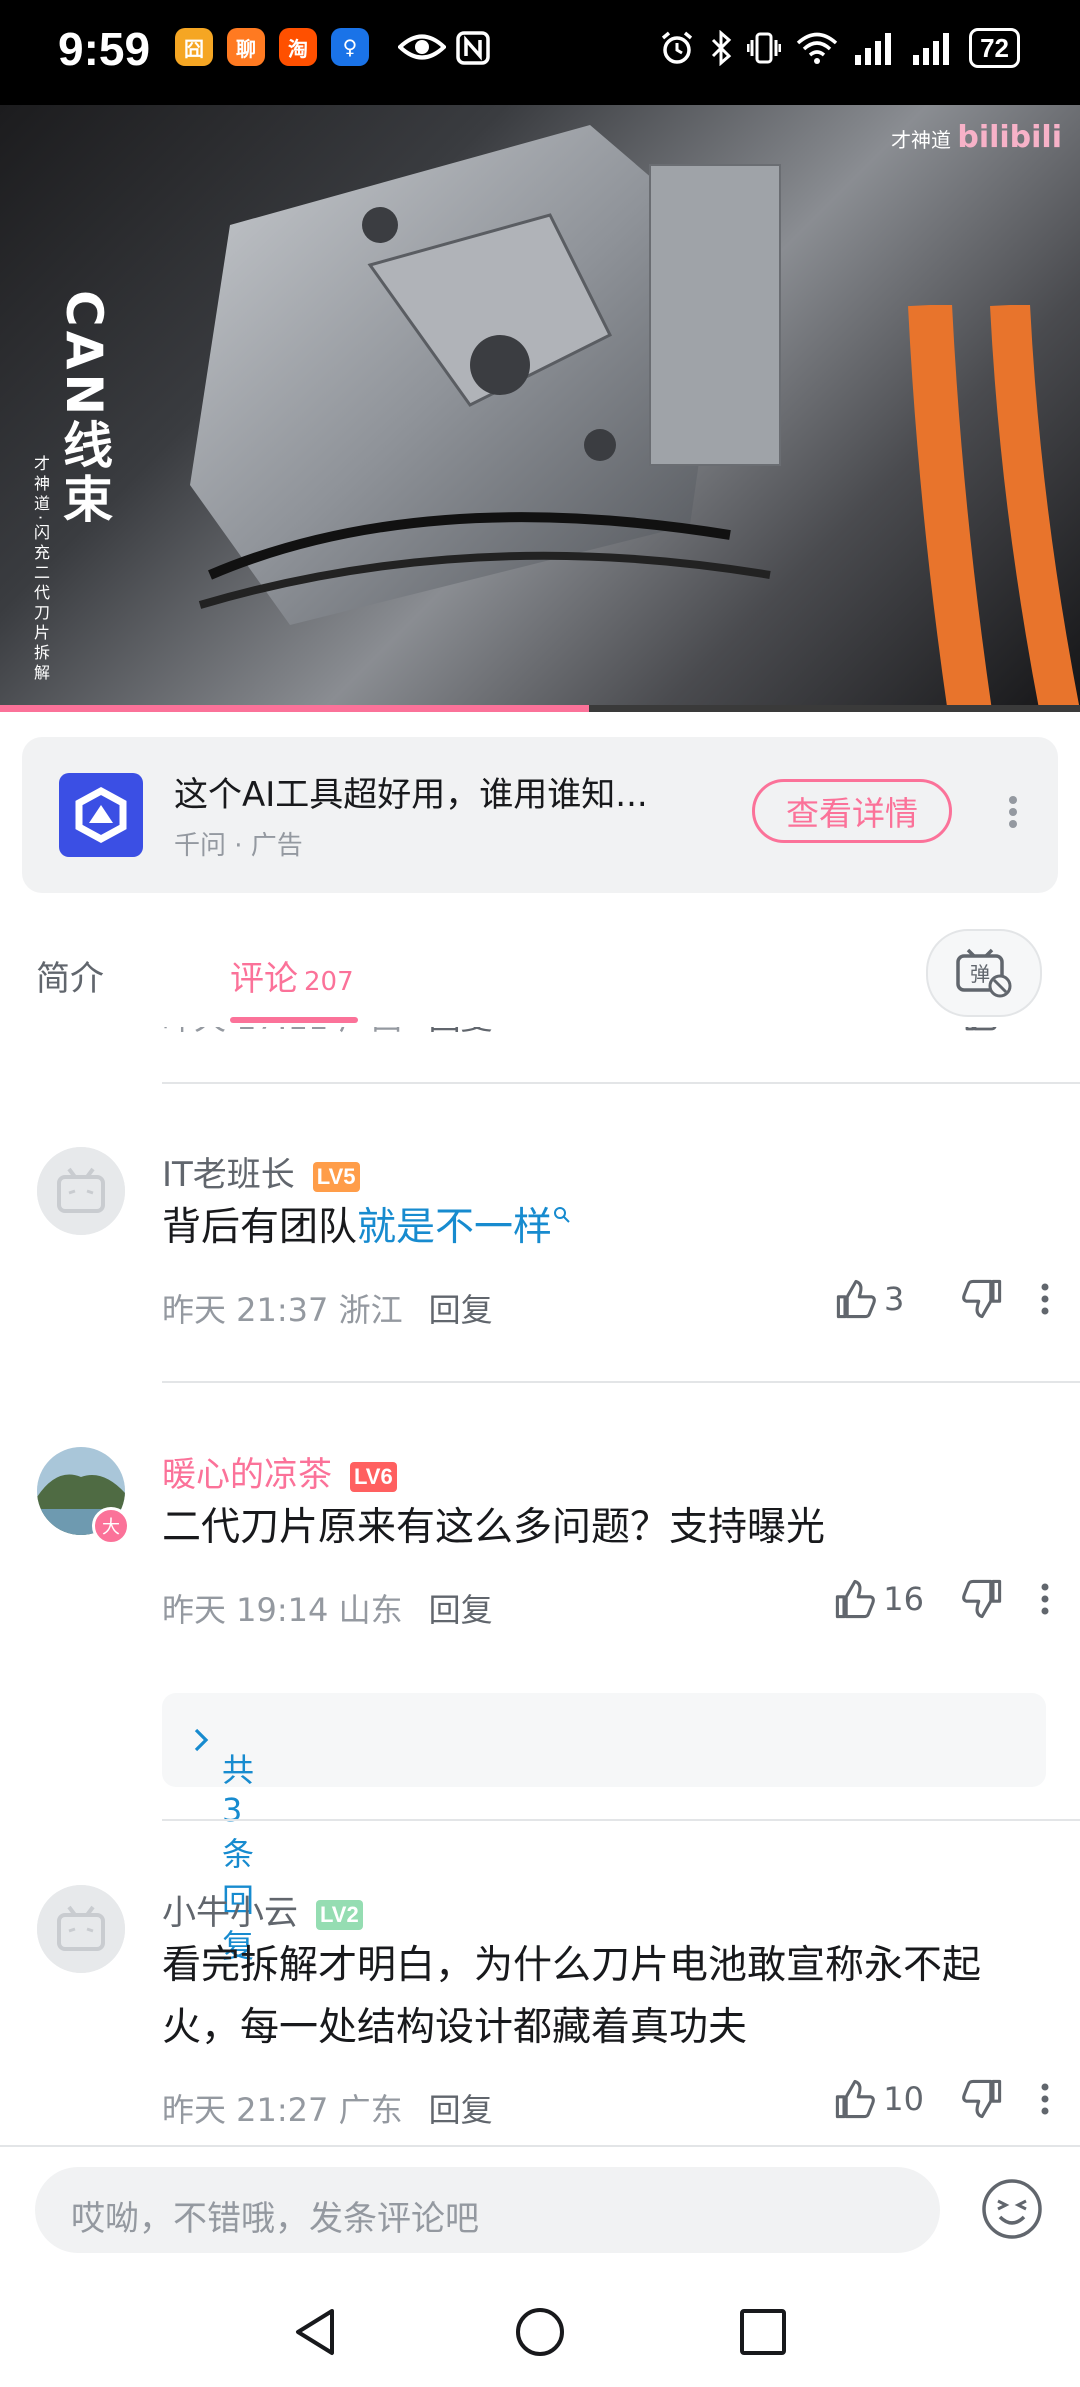  Describe the element at coordinates (494, 1527) in the screenshot. I see `comment-text: 二代刀片原来有这么多问题？支持曝光` at that location.